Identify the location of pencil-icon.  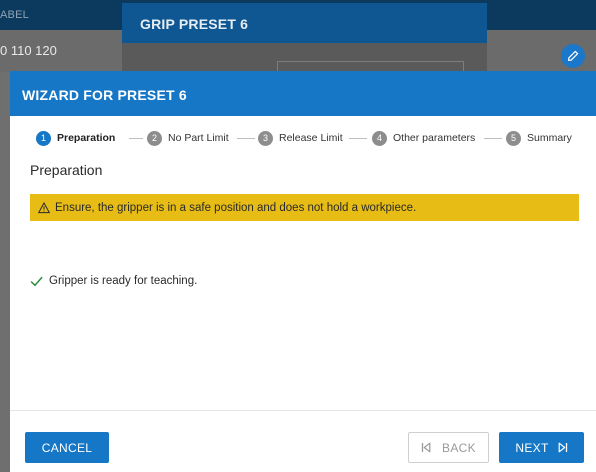
(573, 56).